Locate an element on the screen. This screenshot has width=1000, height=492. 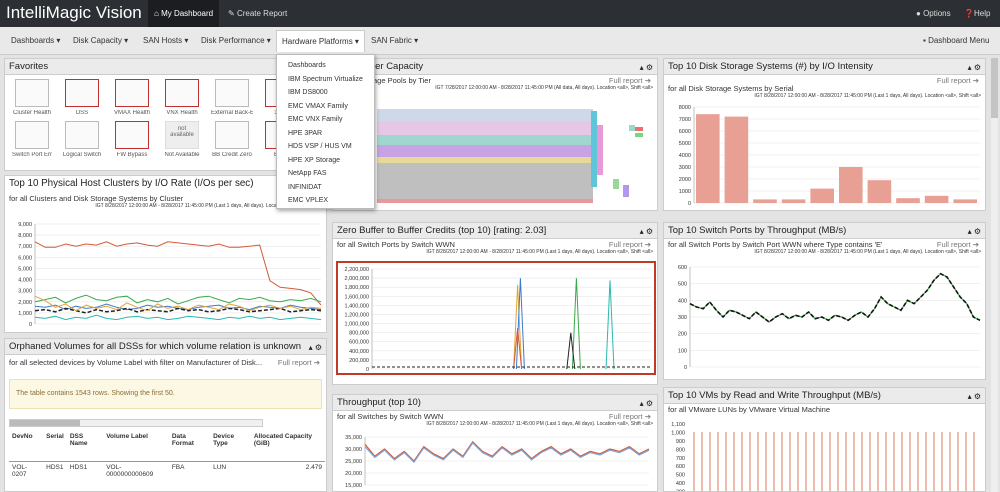
y-tick-label: 5,000 is located at coordinates (25, 269).